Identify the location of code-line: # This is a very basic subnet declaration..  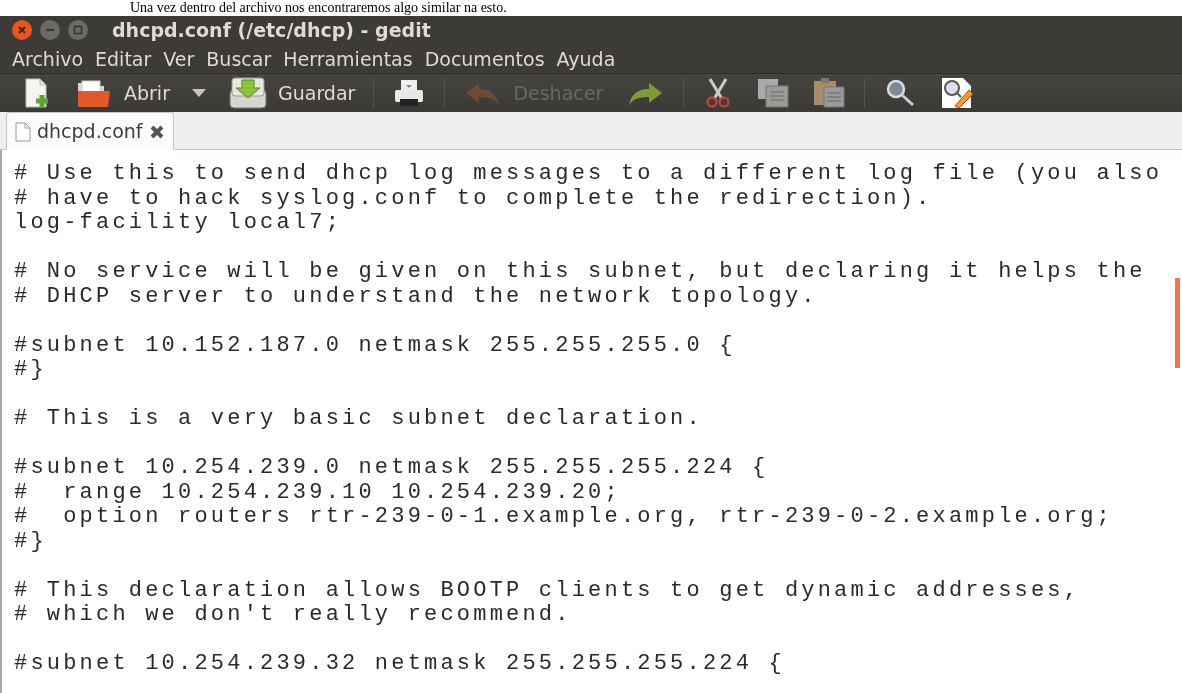
(358, 419).